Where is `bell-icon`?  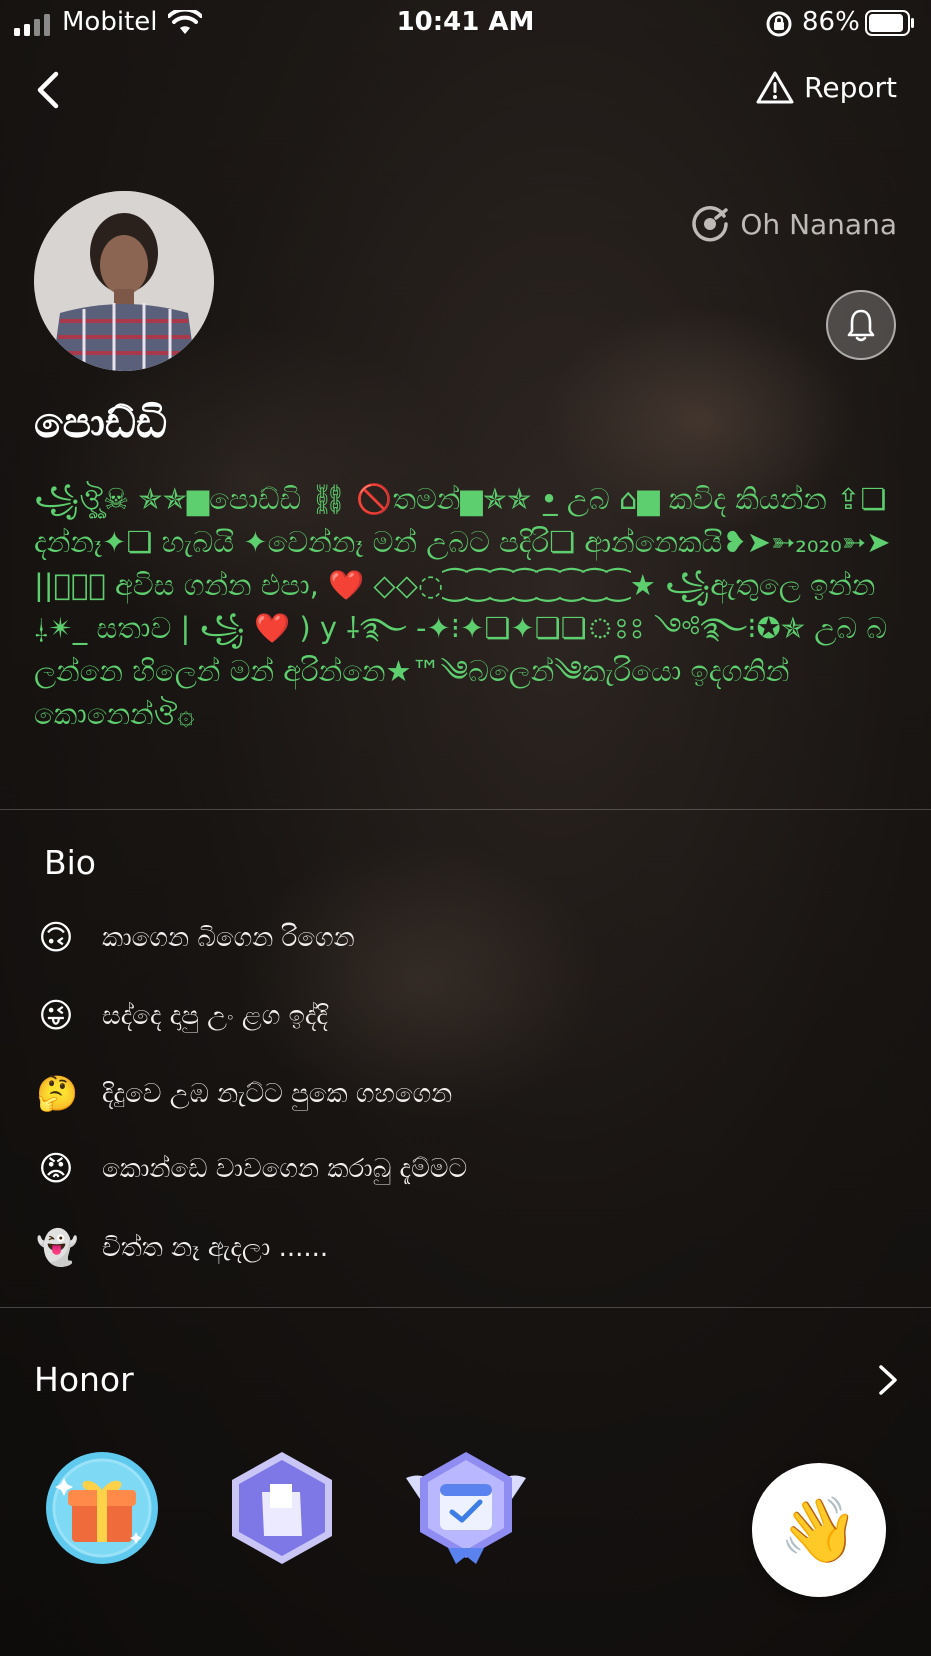
bell-icon is located at coordinates (861, 325).